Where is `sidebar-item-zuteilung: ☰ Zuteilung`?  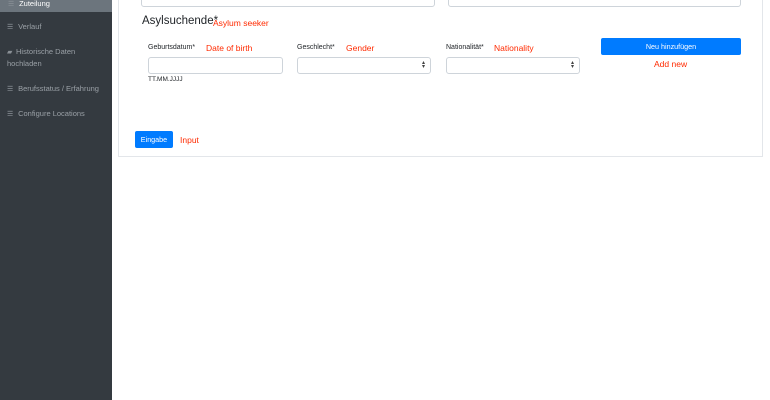 sidebar-item-zuteilung: ☰ Zuteilung is located at coordinates (56, 6).